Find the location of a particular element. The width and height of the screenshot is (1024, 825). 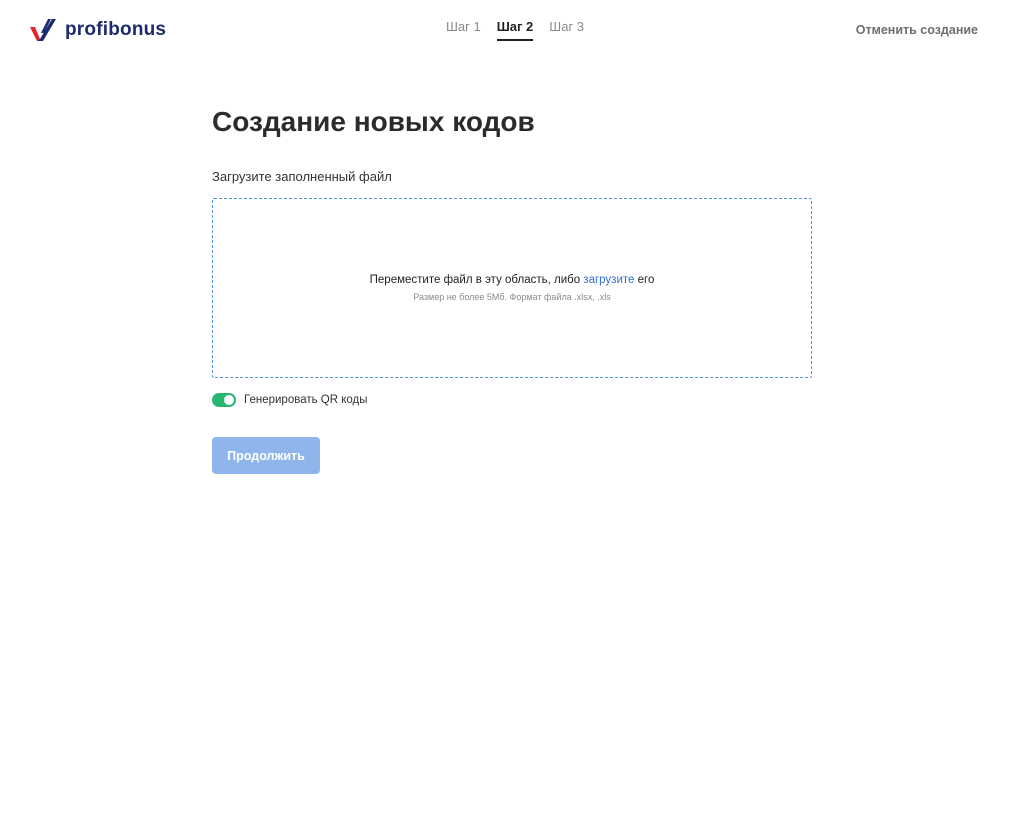

page-title: Создание новых кодов is located at coordinates (373, 121).